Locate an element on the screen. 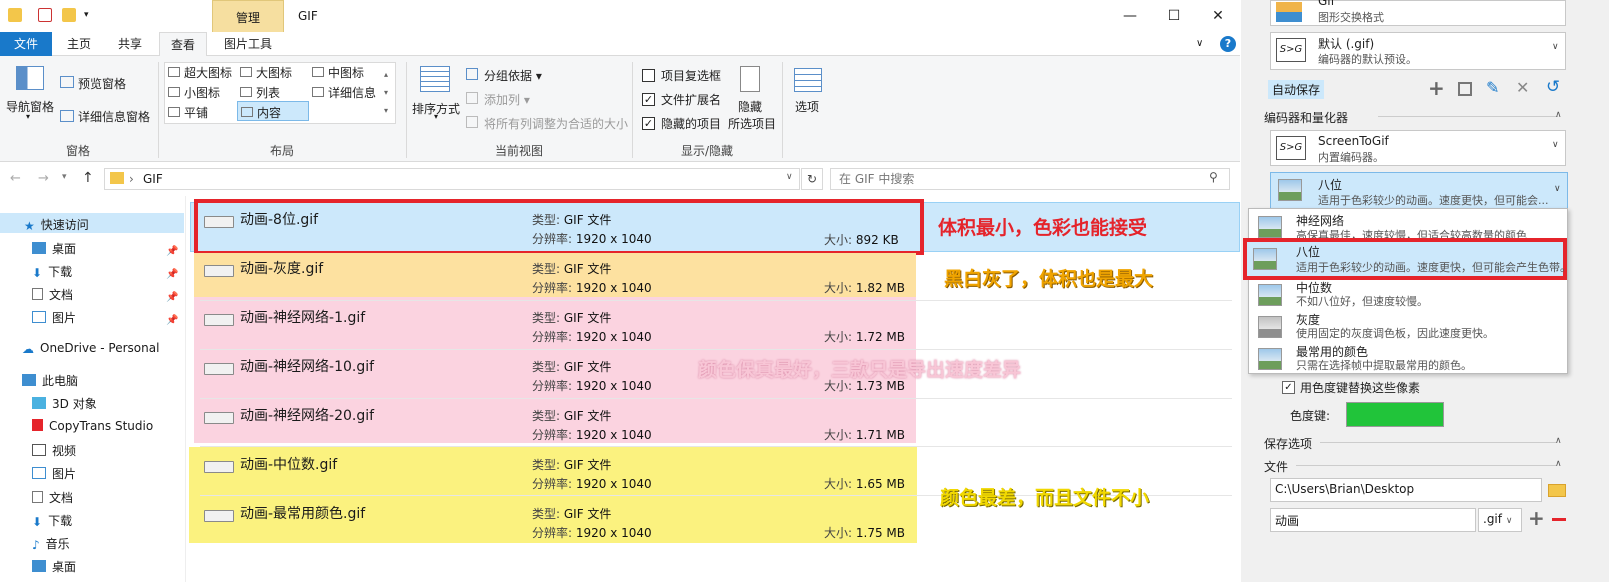 The image size is (1609, 582). hide-selected-button-line2: 所选项目 is located at coordinates (752, 123).